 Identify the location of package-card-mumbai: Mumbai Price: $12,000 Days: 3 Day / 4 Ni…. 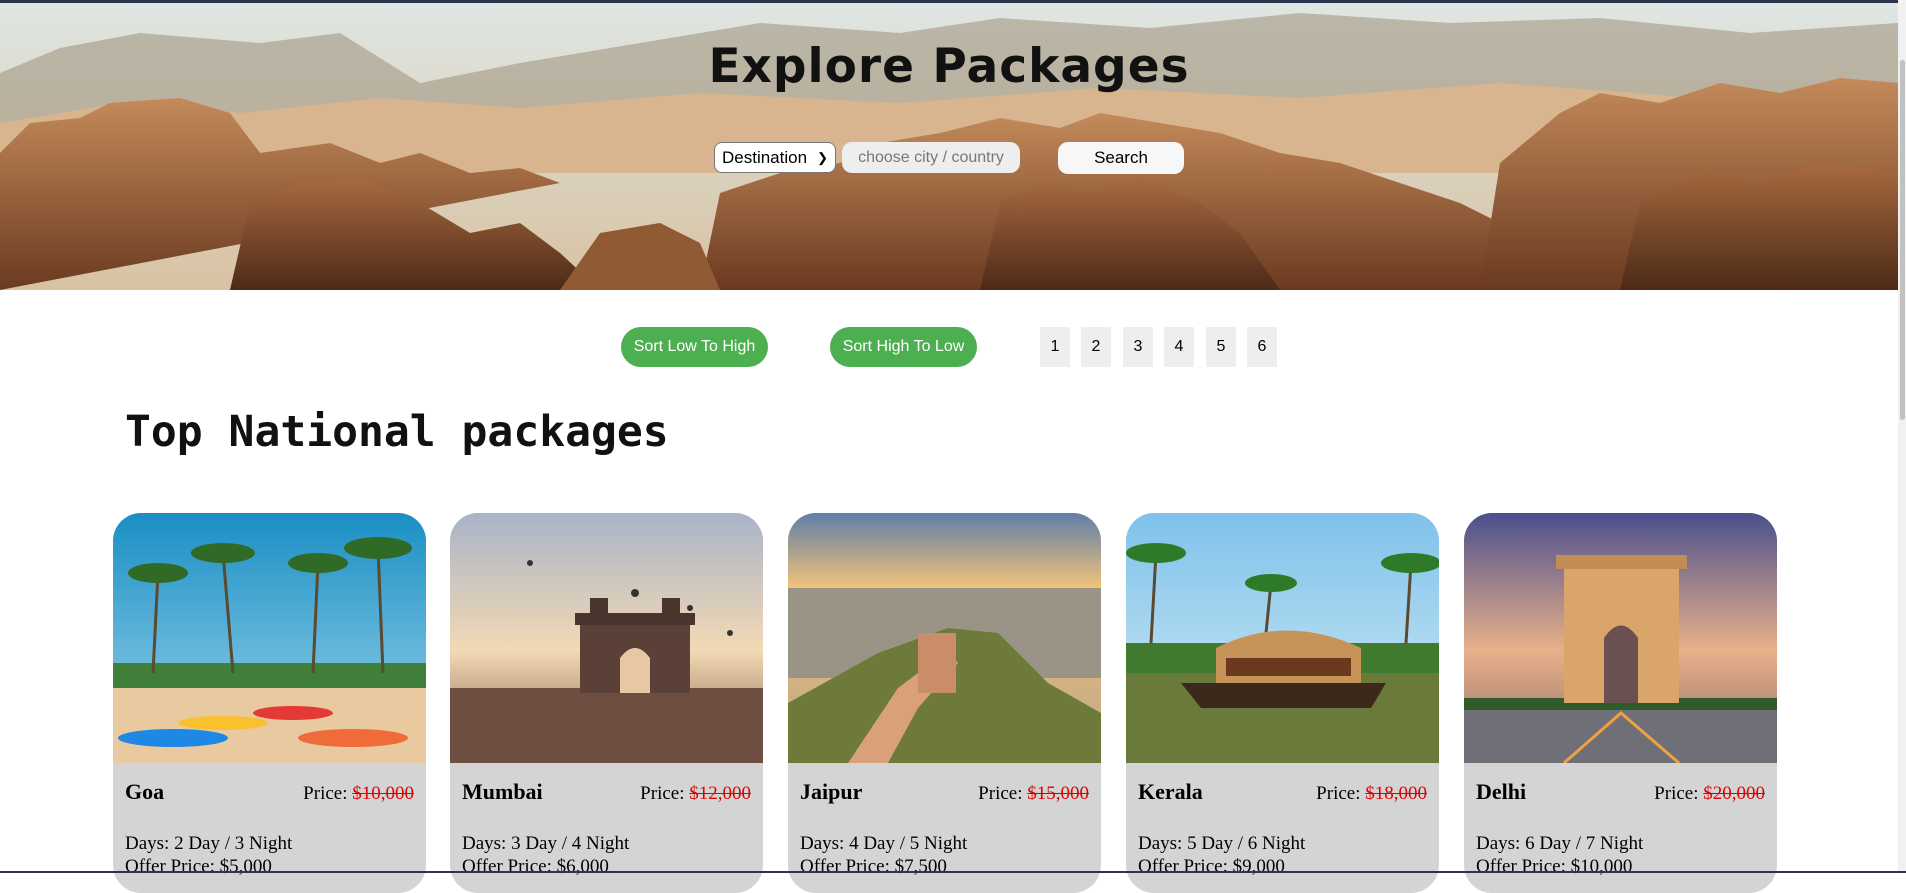
(606, 703).